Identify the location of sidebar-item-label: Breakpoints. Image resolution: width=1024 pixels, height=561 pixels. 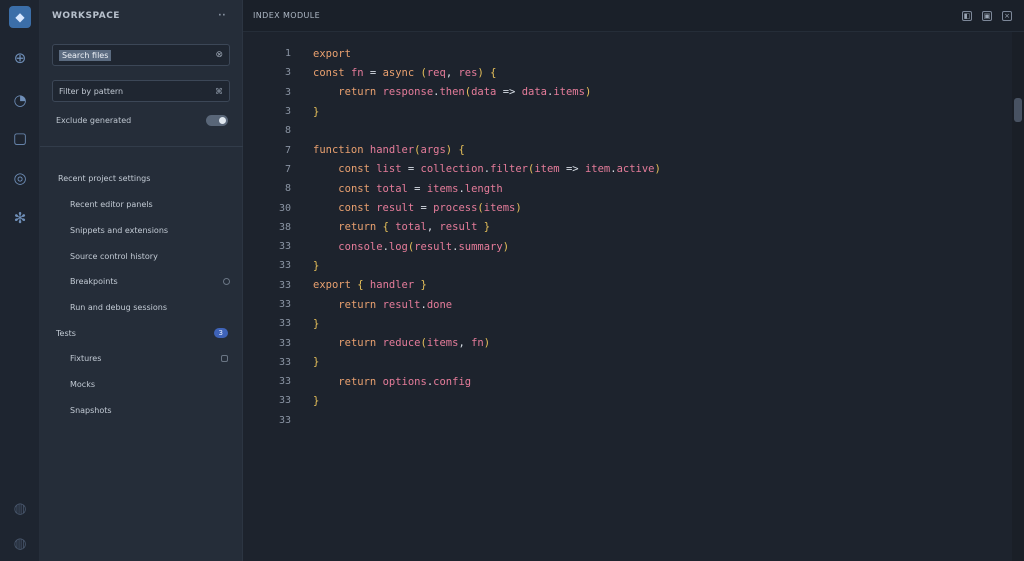
(94, 281).